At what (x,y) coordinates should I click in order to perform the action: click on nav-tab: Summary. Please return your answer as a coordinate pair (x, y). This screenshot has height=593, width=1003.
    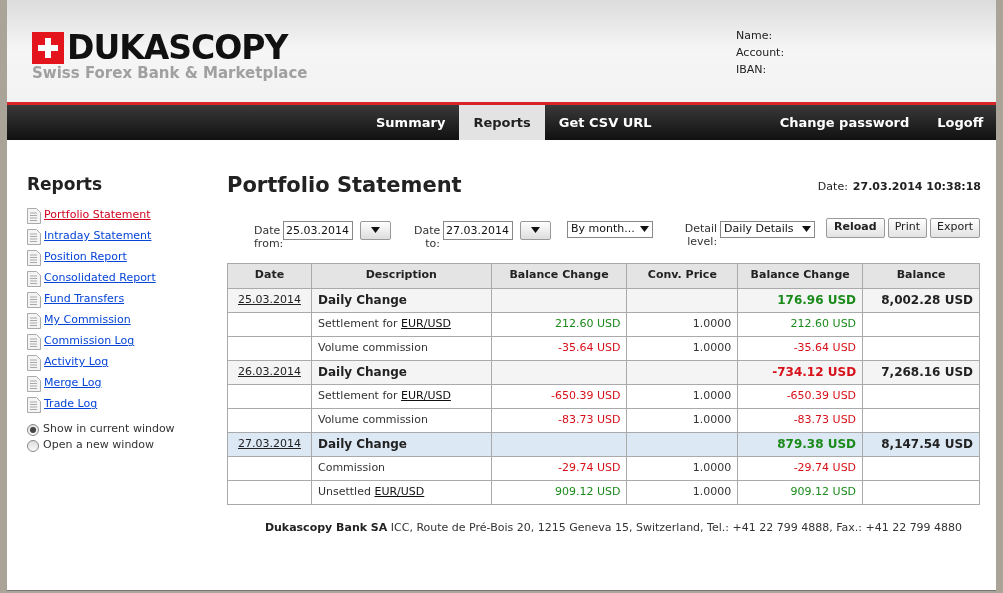
    Looking at the image, I should click on (411, 122).